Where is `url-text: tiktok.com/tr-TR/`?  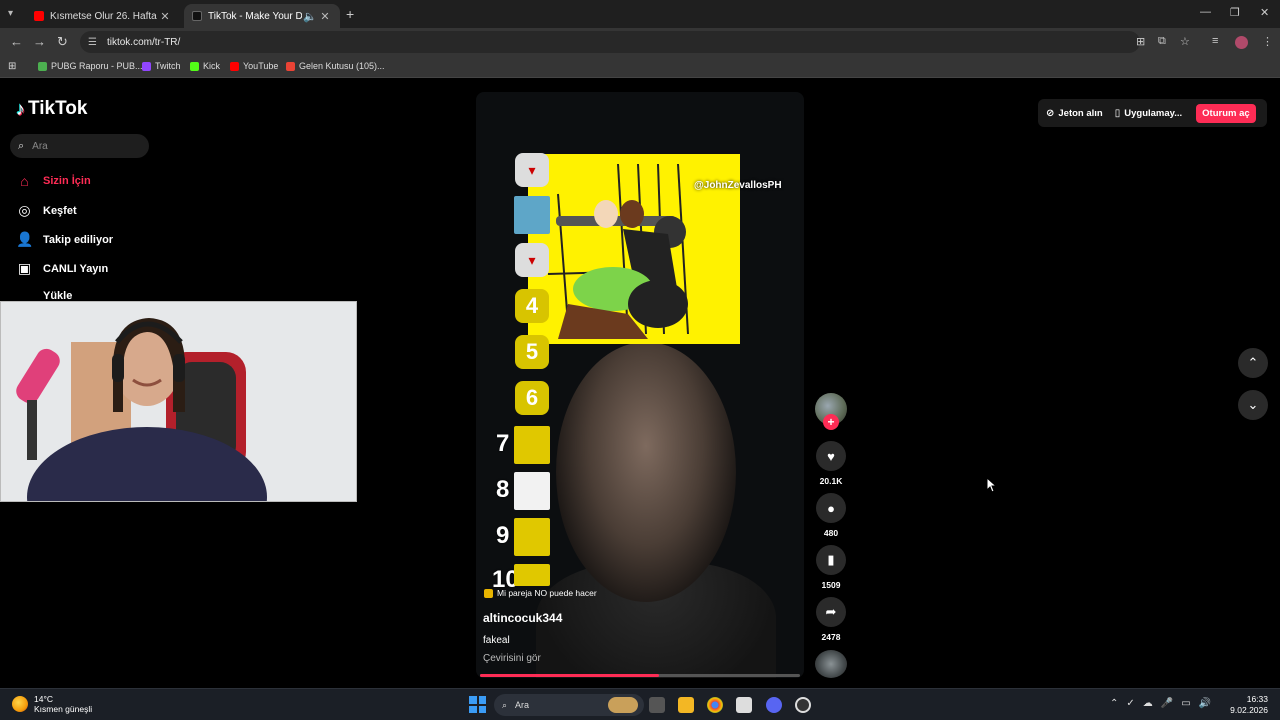
url-text: tiktok.com/tr-TR/ is located at coordinates (143, 42).